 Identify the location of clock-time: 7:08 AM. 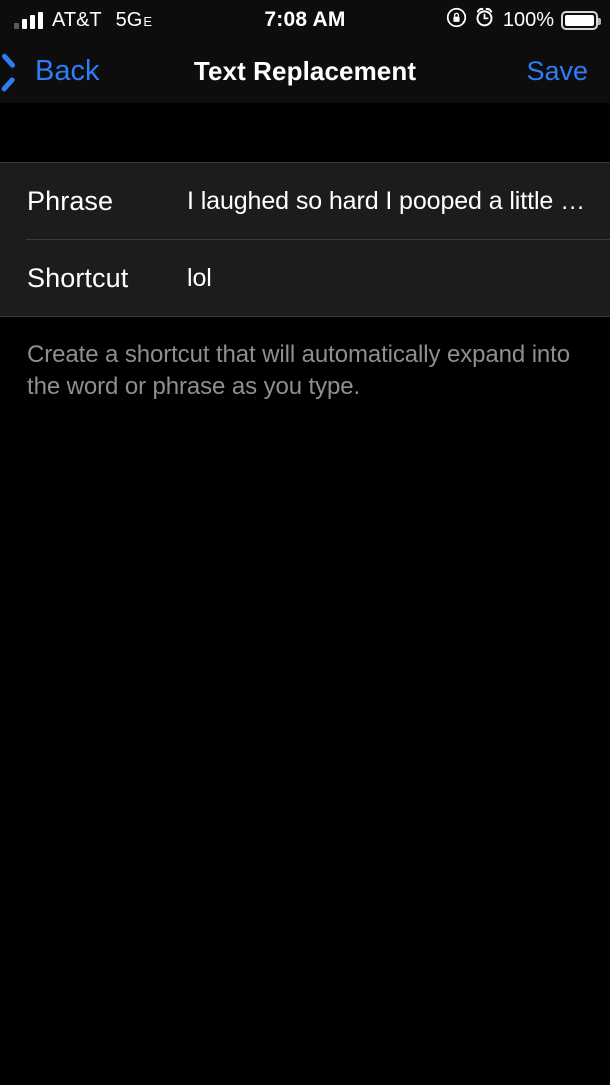
(305, 19).